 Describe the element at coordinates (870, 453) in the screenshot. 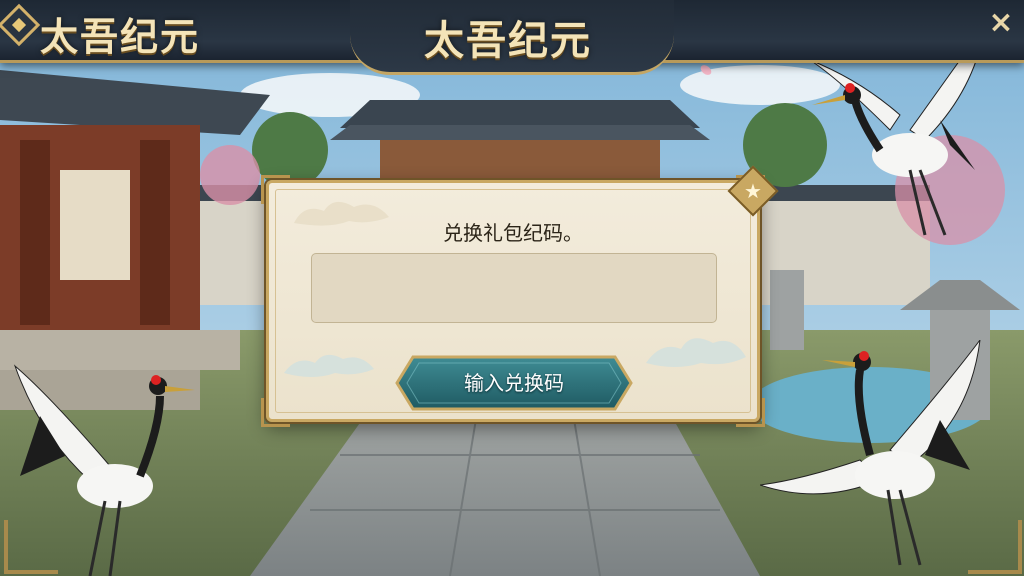

I see `crane-icon` at that location.